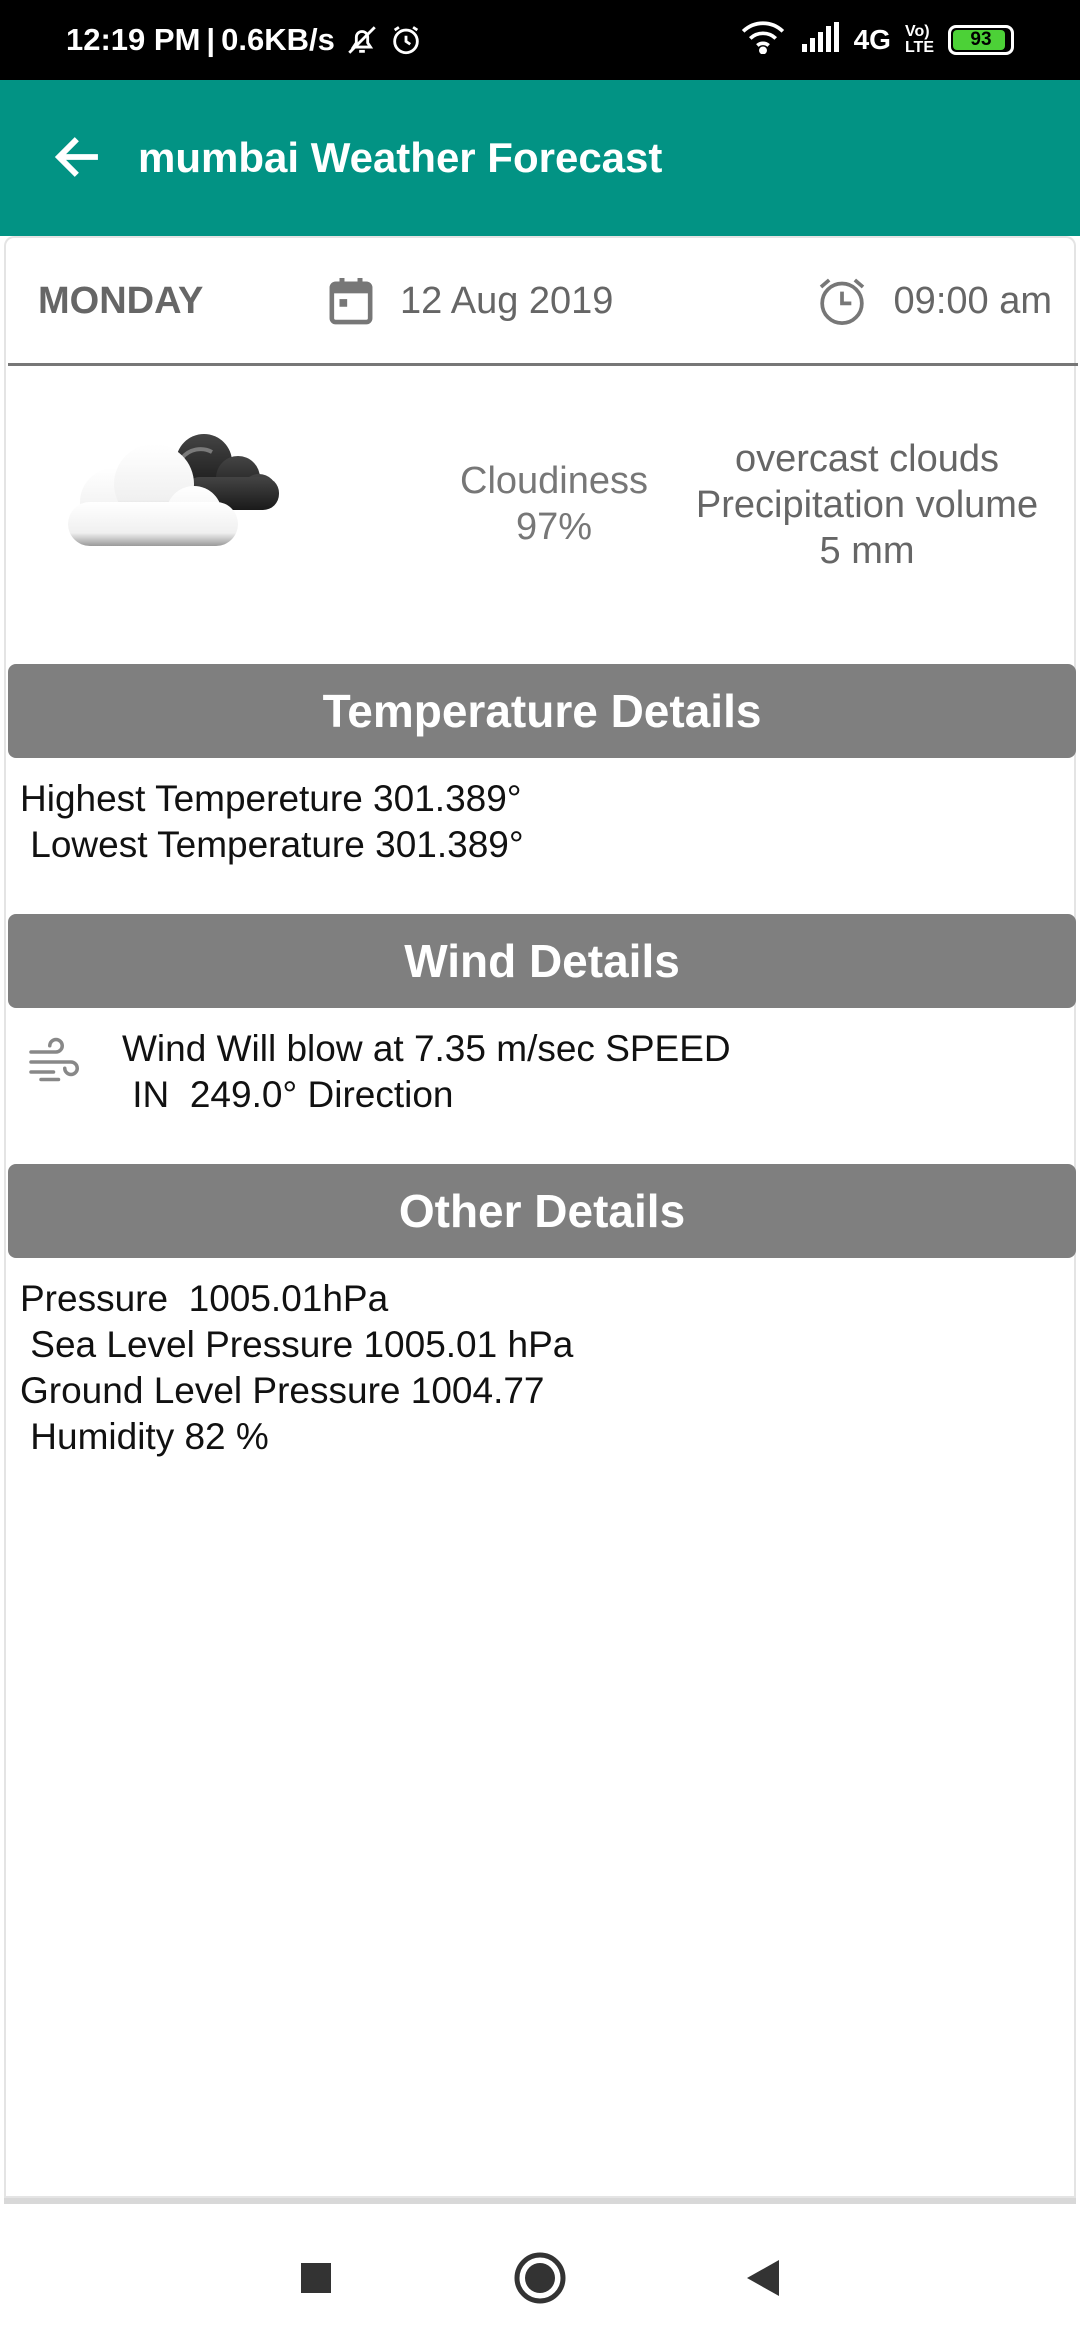 This screenshot has height=2340, width=1080. I want to click on back-button, so click(77, 157).